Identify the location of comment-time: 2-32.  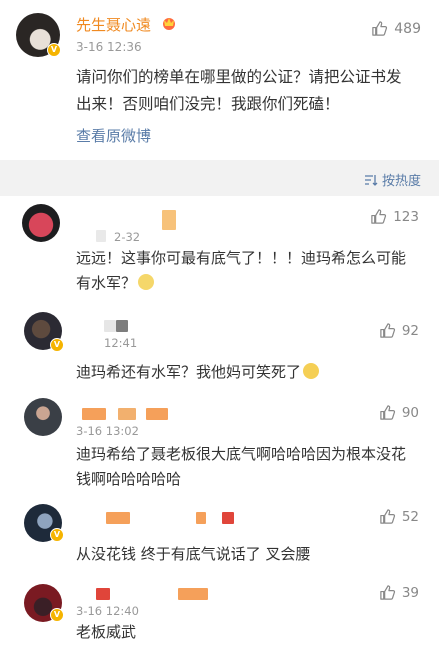
(127, 237).